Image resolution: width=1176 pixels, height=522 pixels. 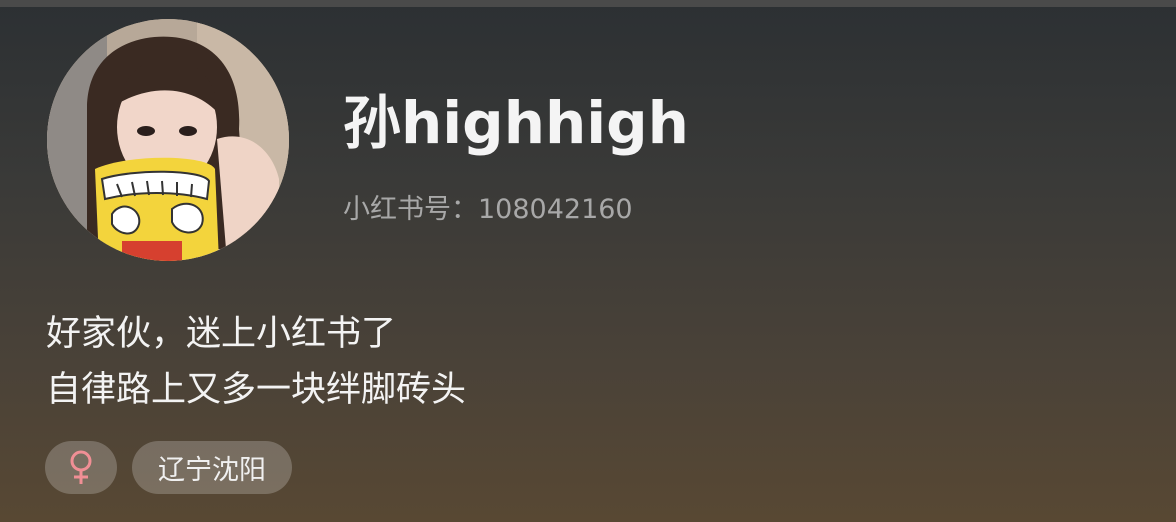 I want to click on profile-avatar, so click(x=168, y=140).